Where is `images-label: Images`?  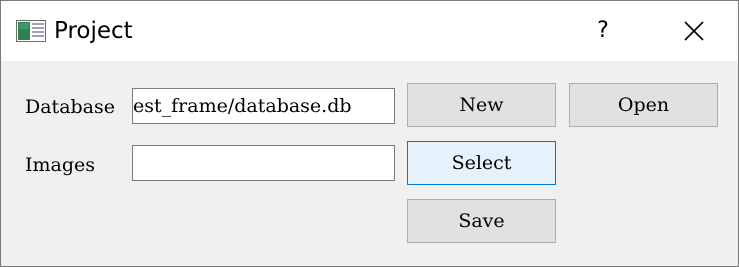 images-label: Images is located at coordinates (60, 165).